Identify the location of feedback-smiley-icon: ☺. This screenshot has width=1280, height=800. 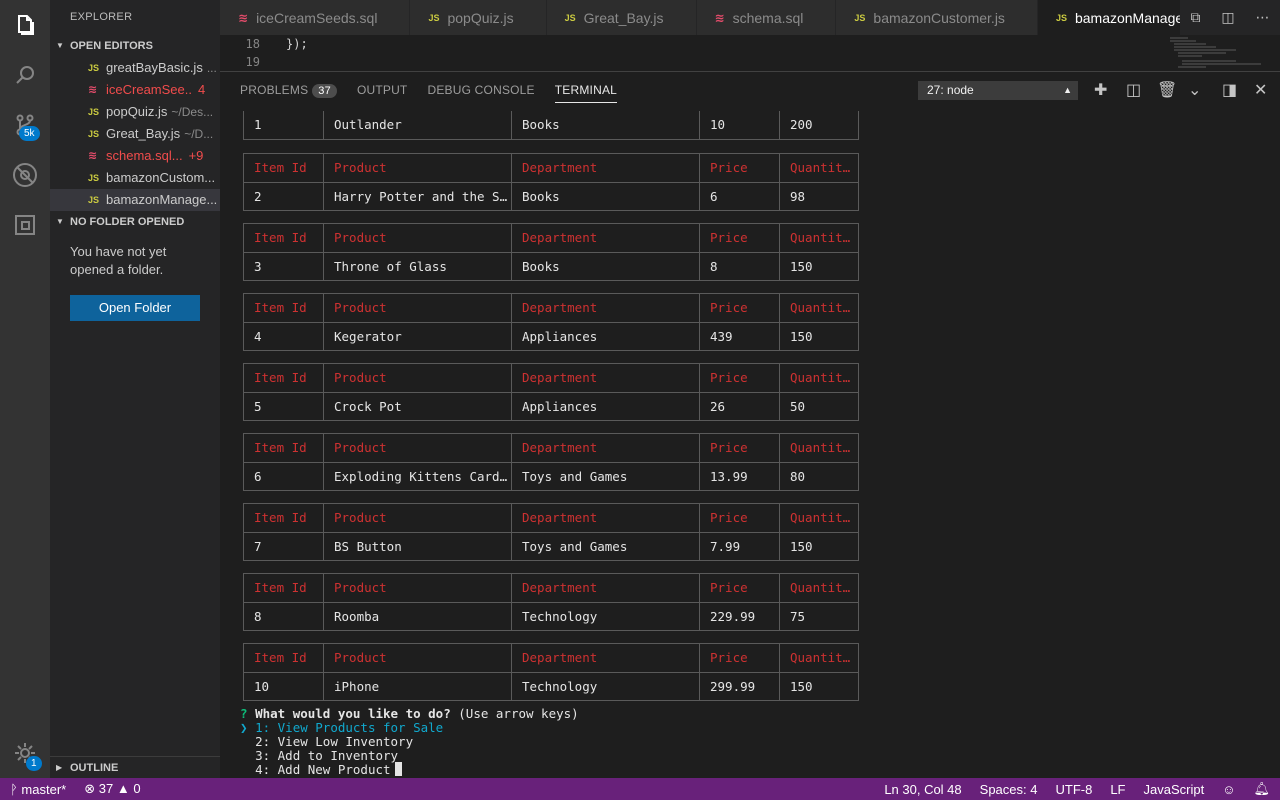
(1228, 789).